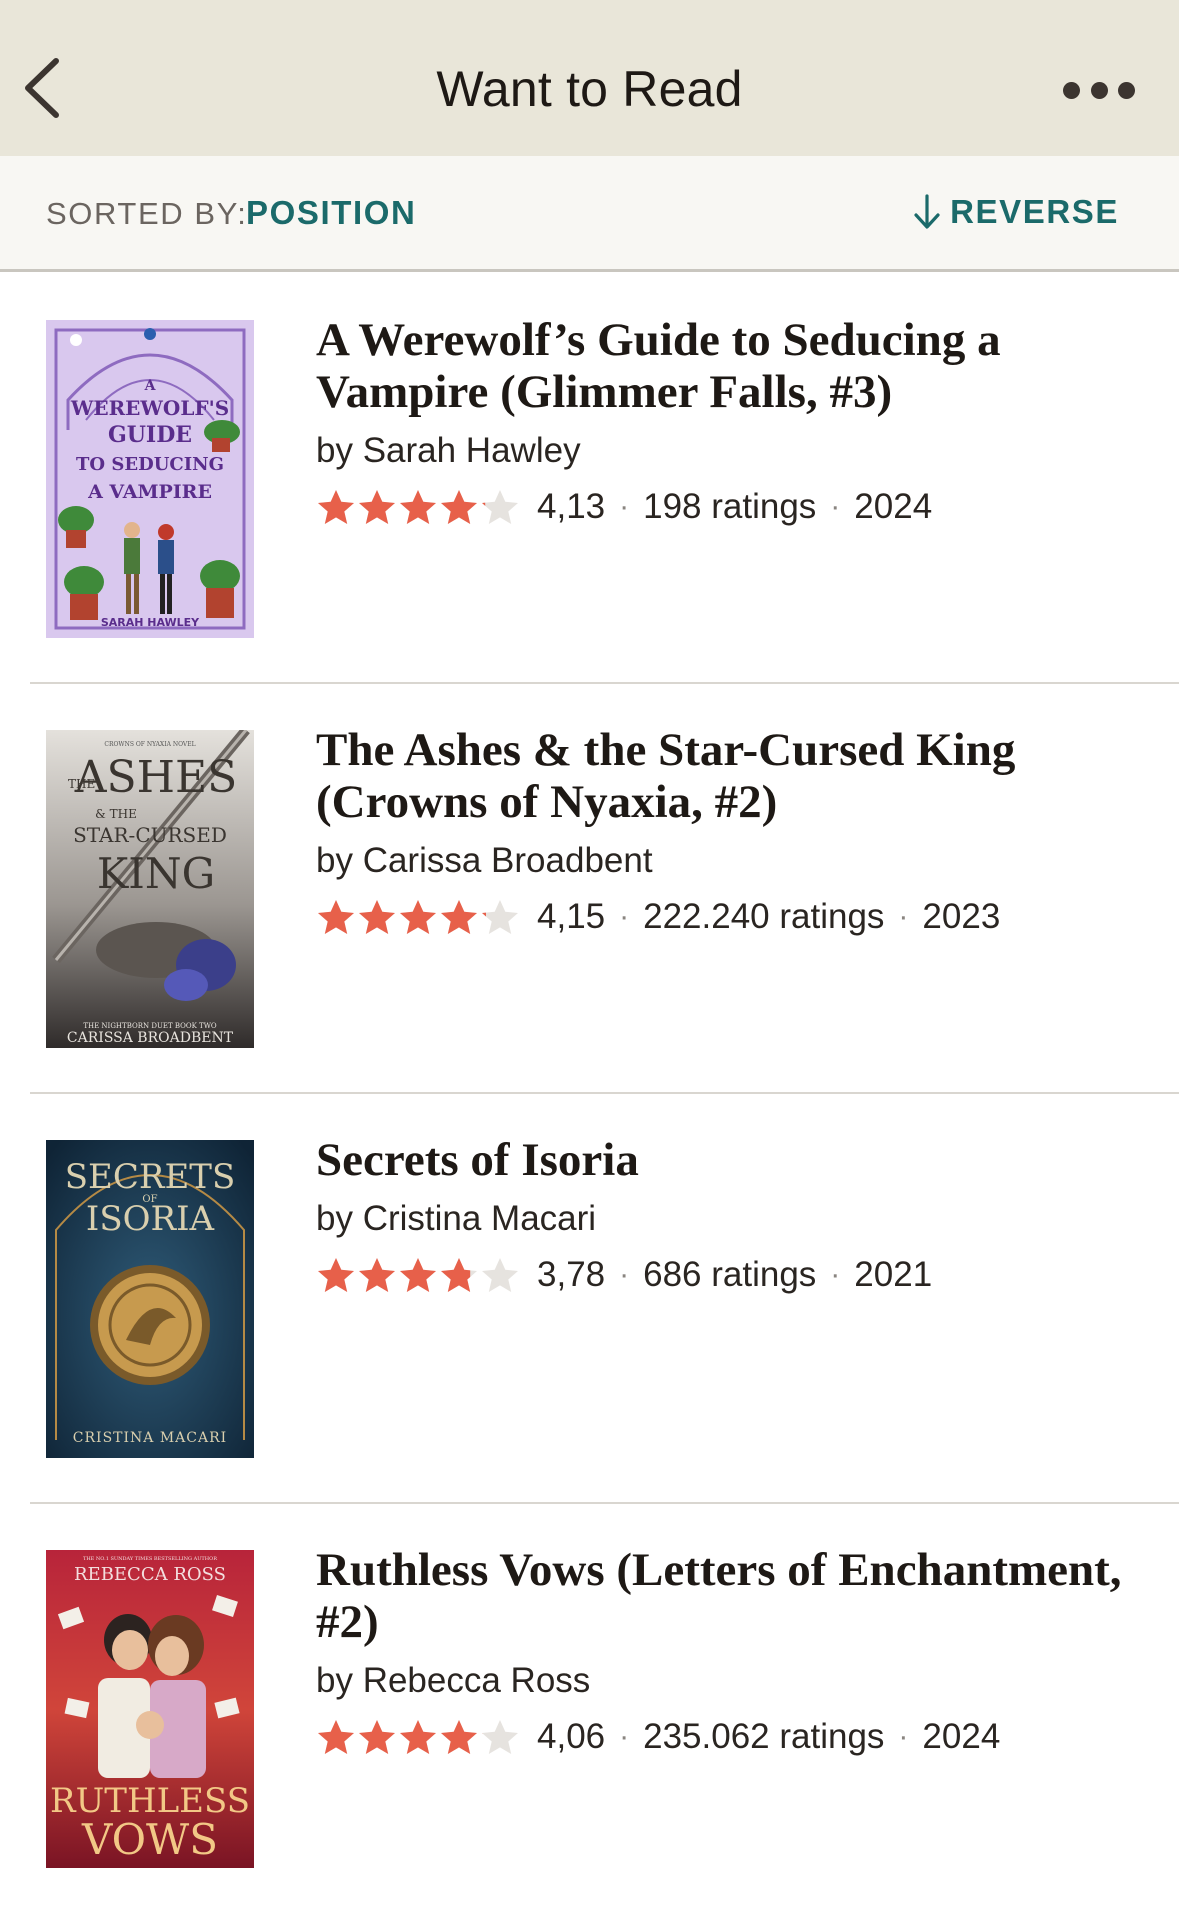  What do you see at coordinates (150, 1438) in the screenshot?
I see `cover-author: CRISTINA MACARI` at bounding box center [150, 1438].